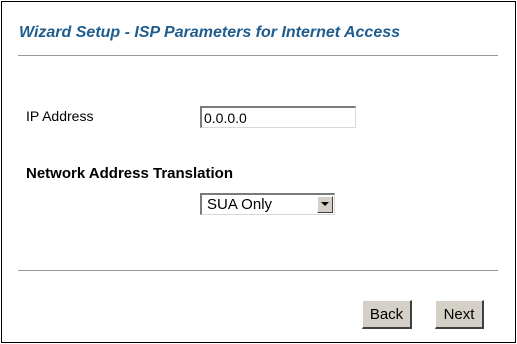  I want to click on ip-address-label: IP Address, so click(60, 116).